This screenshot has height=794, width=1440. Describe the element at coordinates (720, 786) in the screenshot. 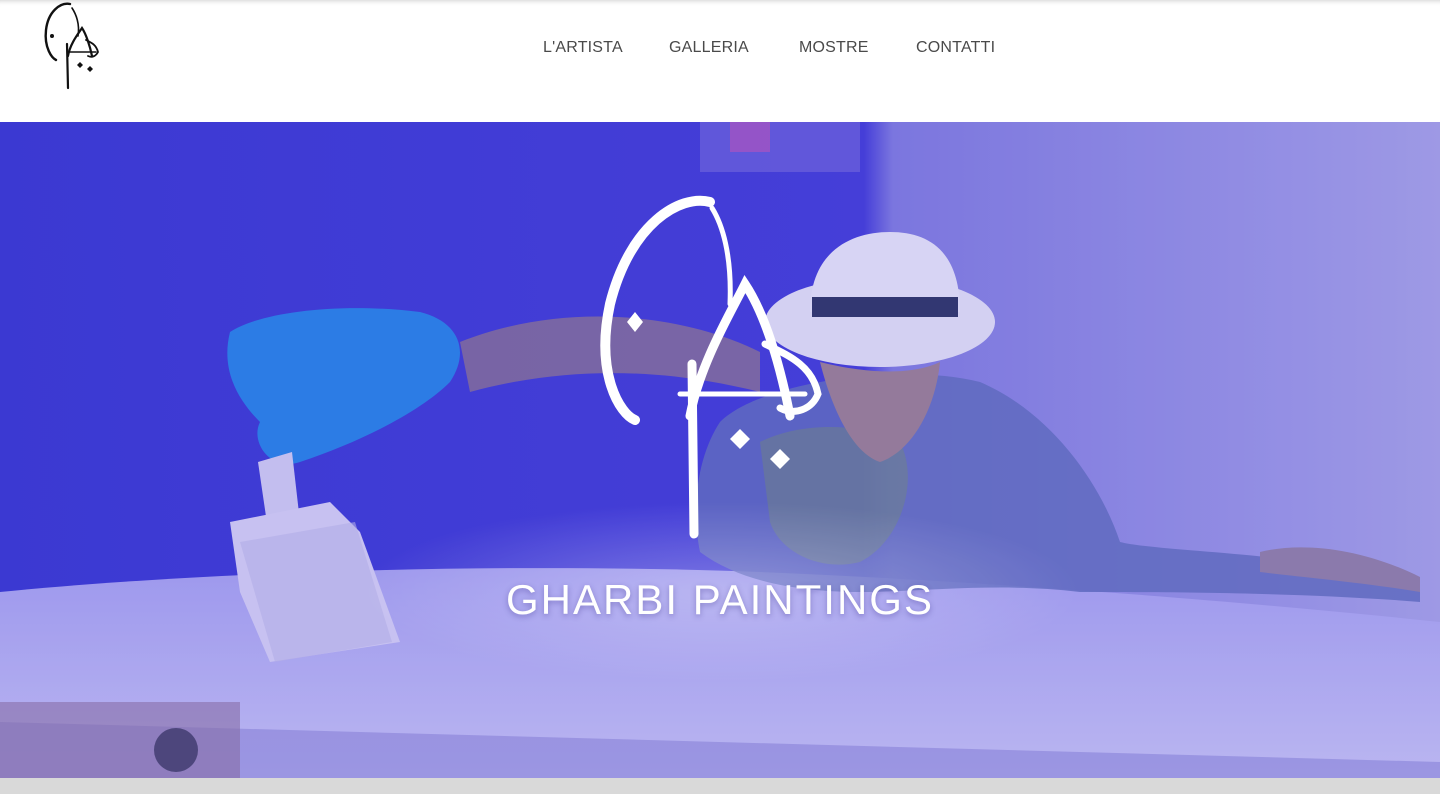

I see `page-bottom-strip` at that location.